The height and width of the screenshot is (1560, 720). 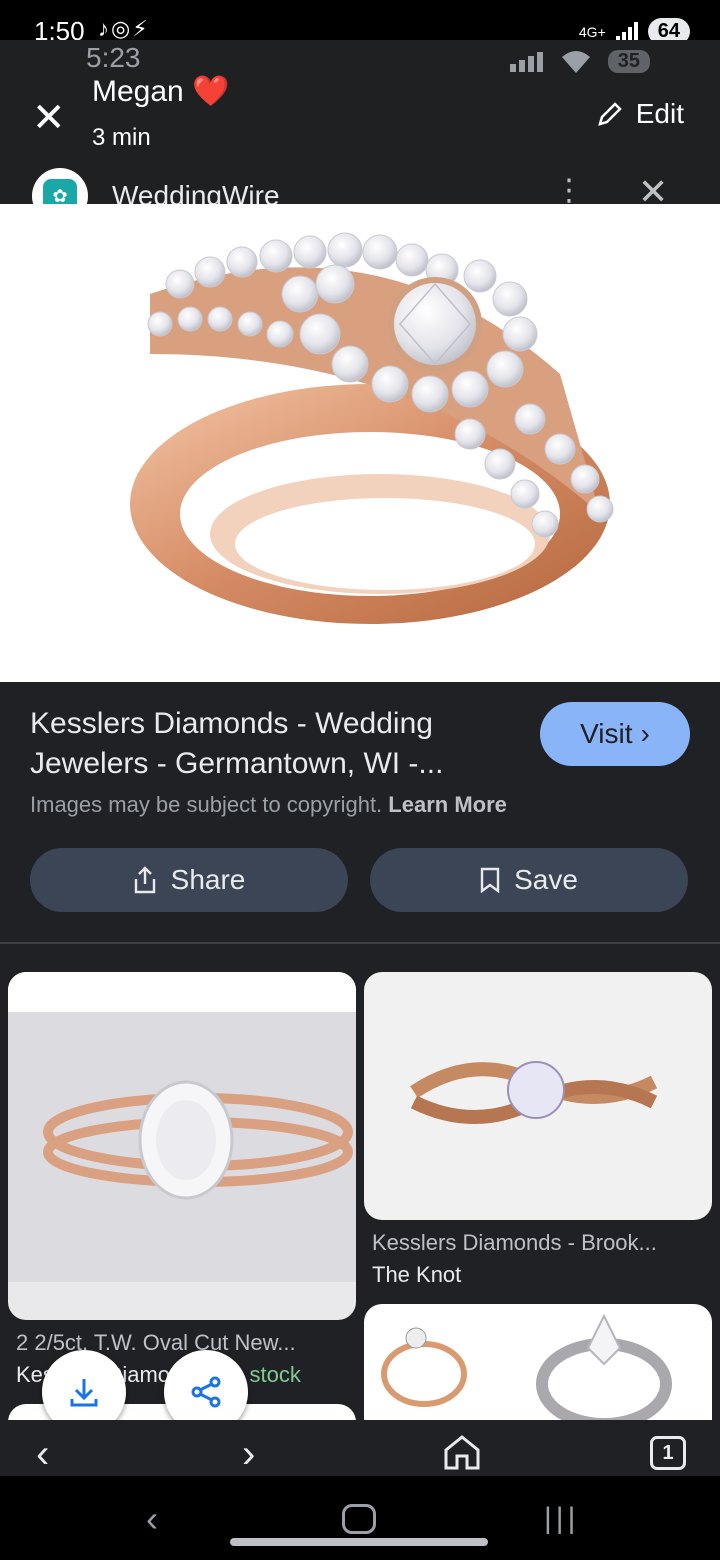 What do you see at coordinates (359, 1542) in the screenshot?
I see `gesture-pill` at bounding box center [359, 1542].